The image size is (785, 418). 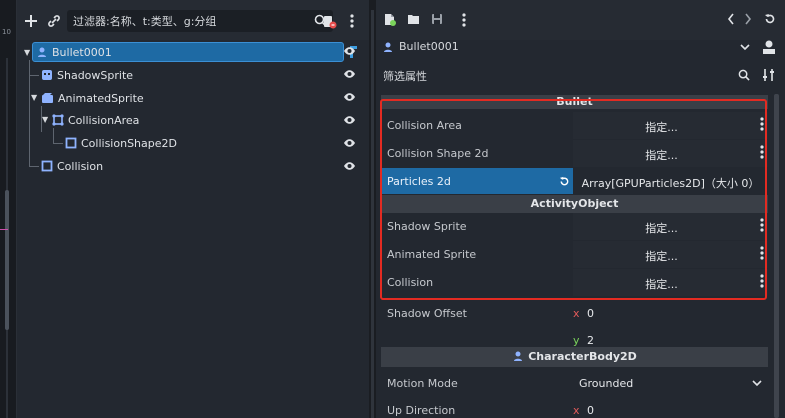 What do you see at coordinates (429, 46) in the screenshot?
I see `object-name: Bullet0001` at bounding box center [429, 46].